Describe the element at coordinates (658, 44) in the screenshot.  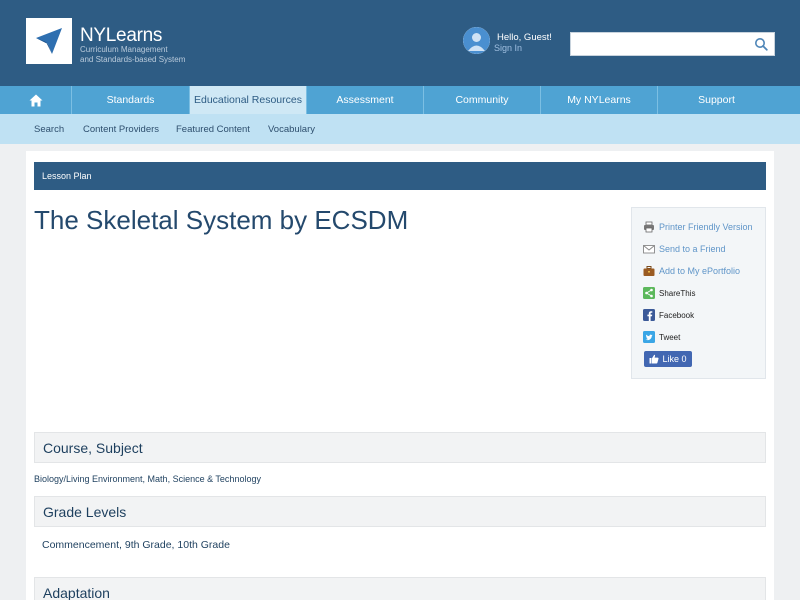
I see `search-input` at that location.